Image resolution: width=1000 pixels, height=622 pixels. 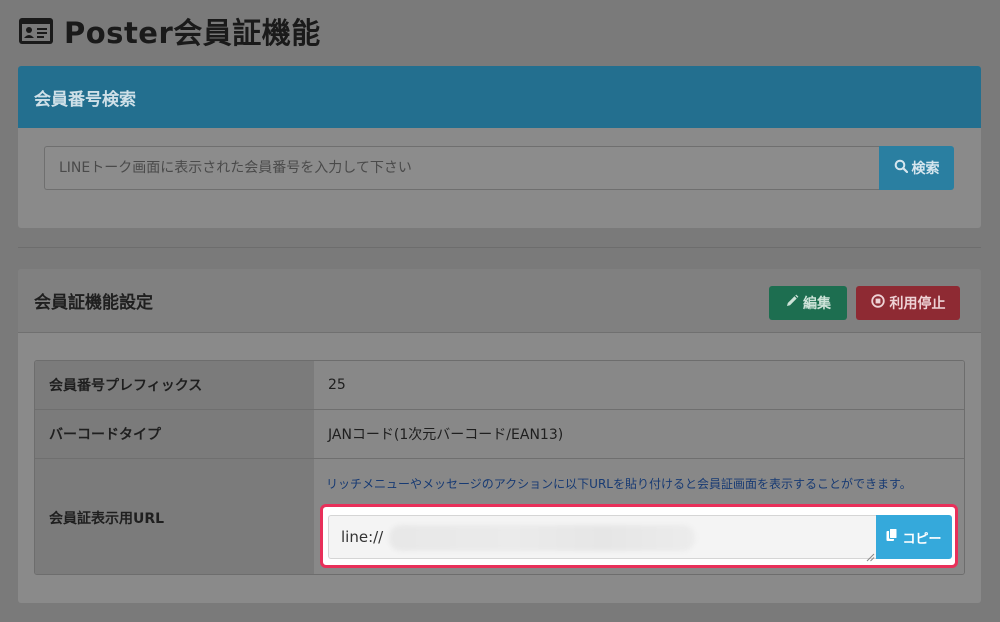 What do you see at coordinates (892, 537) in the screenshot?
I see `copy-icon` at bounding box center [892, 537].